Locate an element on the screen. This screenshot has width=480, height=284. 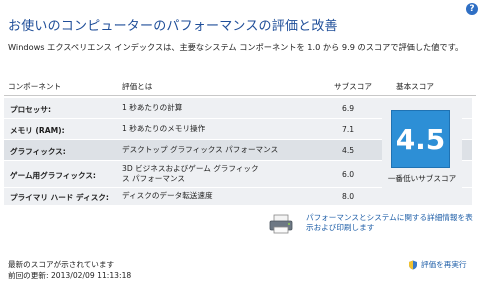
component-description: 1 秒あたりのメモリ操作 is located at coordinates (164, 128).